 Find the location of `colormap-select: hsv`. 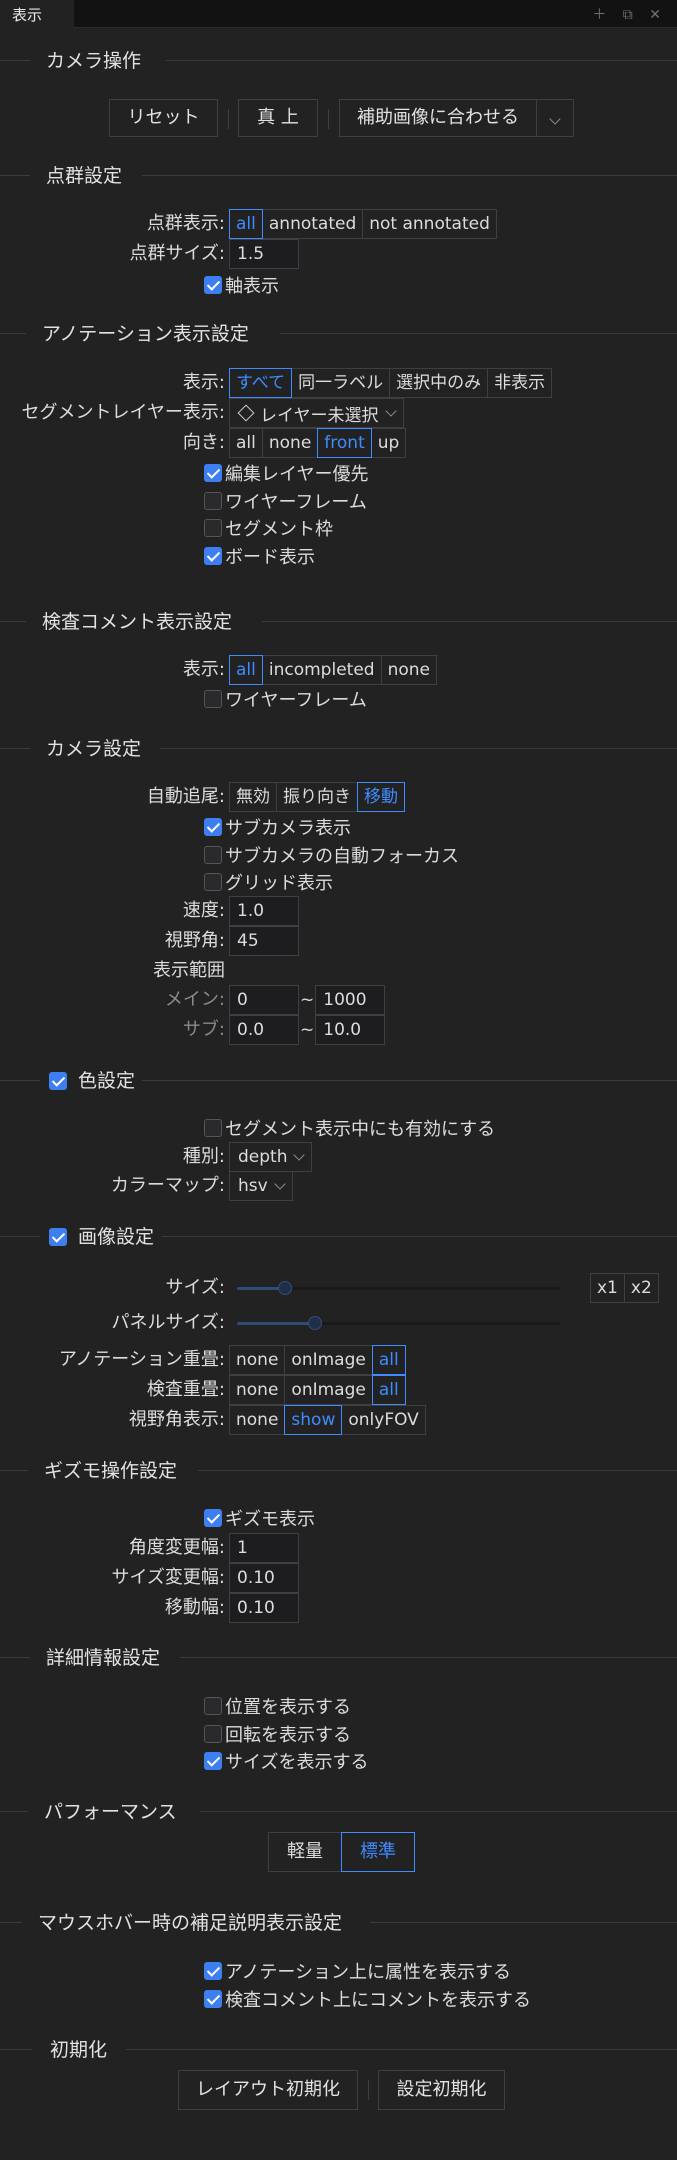

colormap-select: hsv is located at coordinates (261, 1186).